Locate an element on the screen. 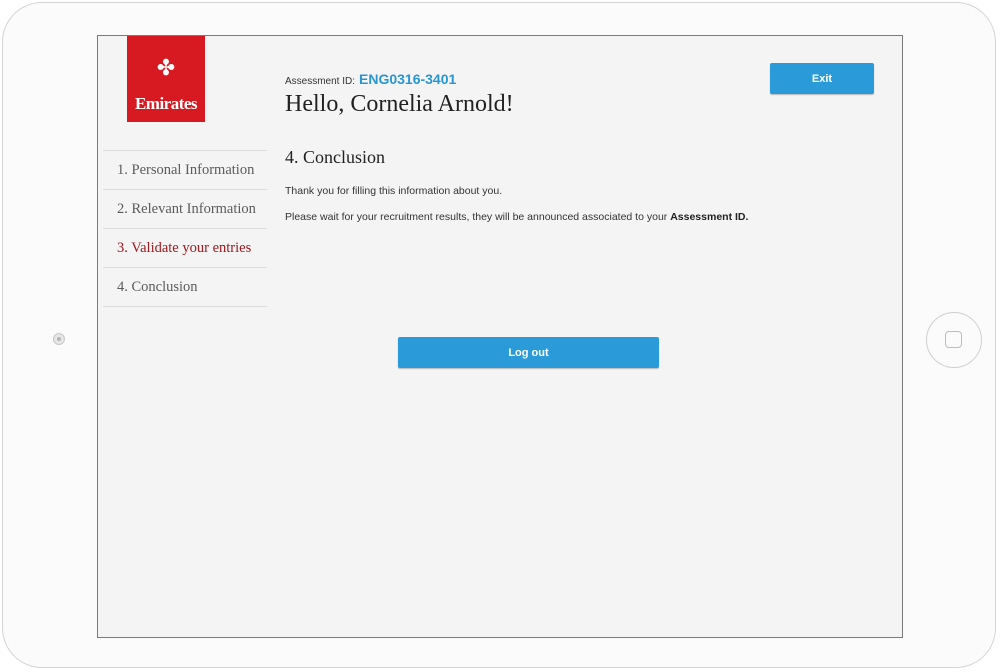 Image resolution: width=1000 pixels, height=672 pixels. calligraphy-emblem-icon: ✤ is located at coordinates (166, 68).